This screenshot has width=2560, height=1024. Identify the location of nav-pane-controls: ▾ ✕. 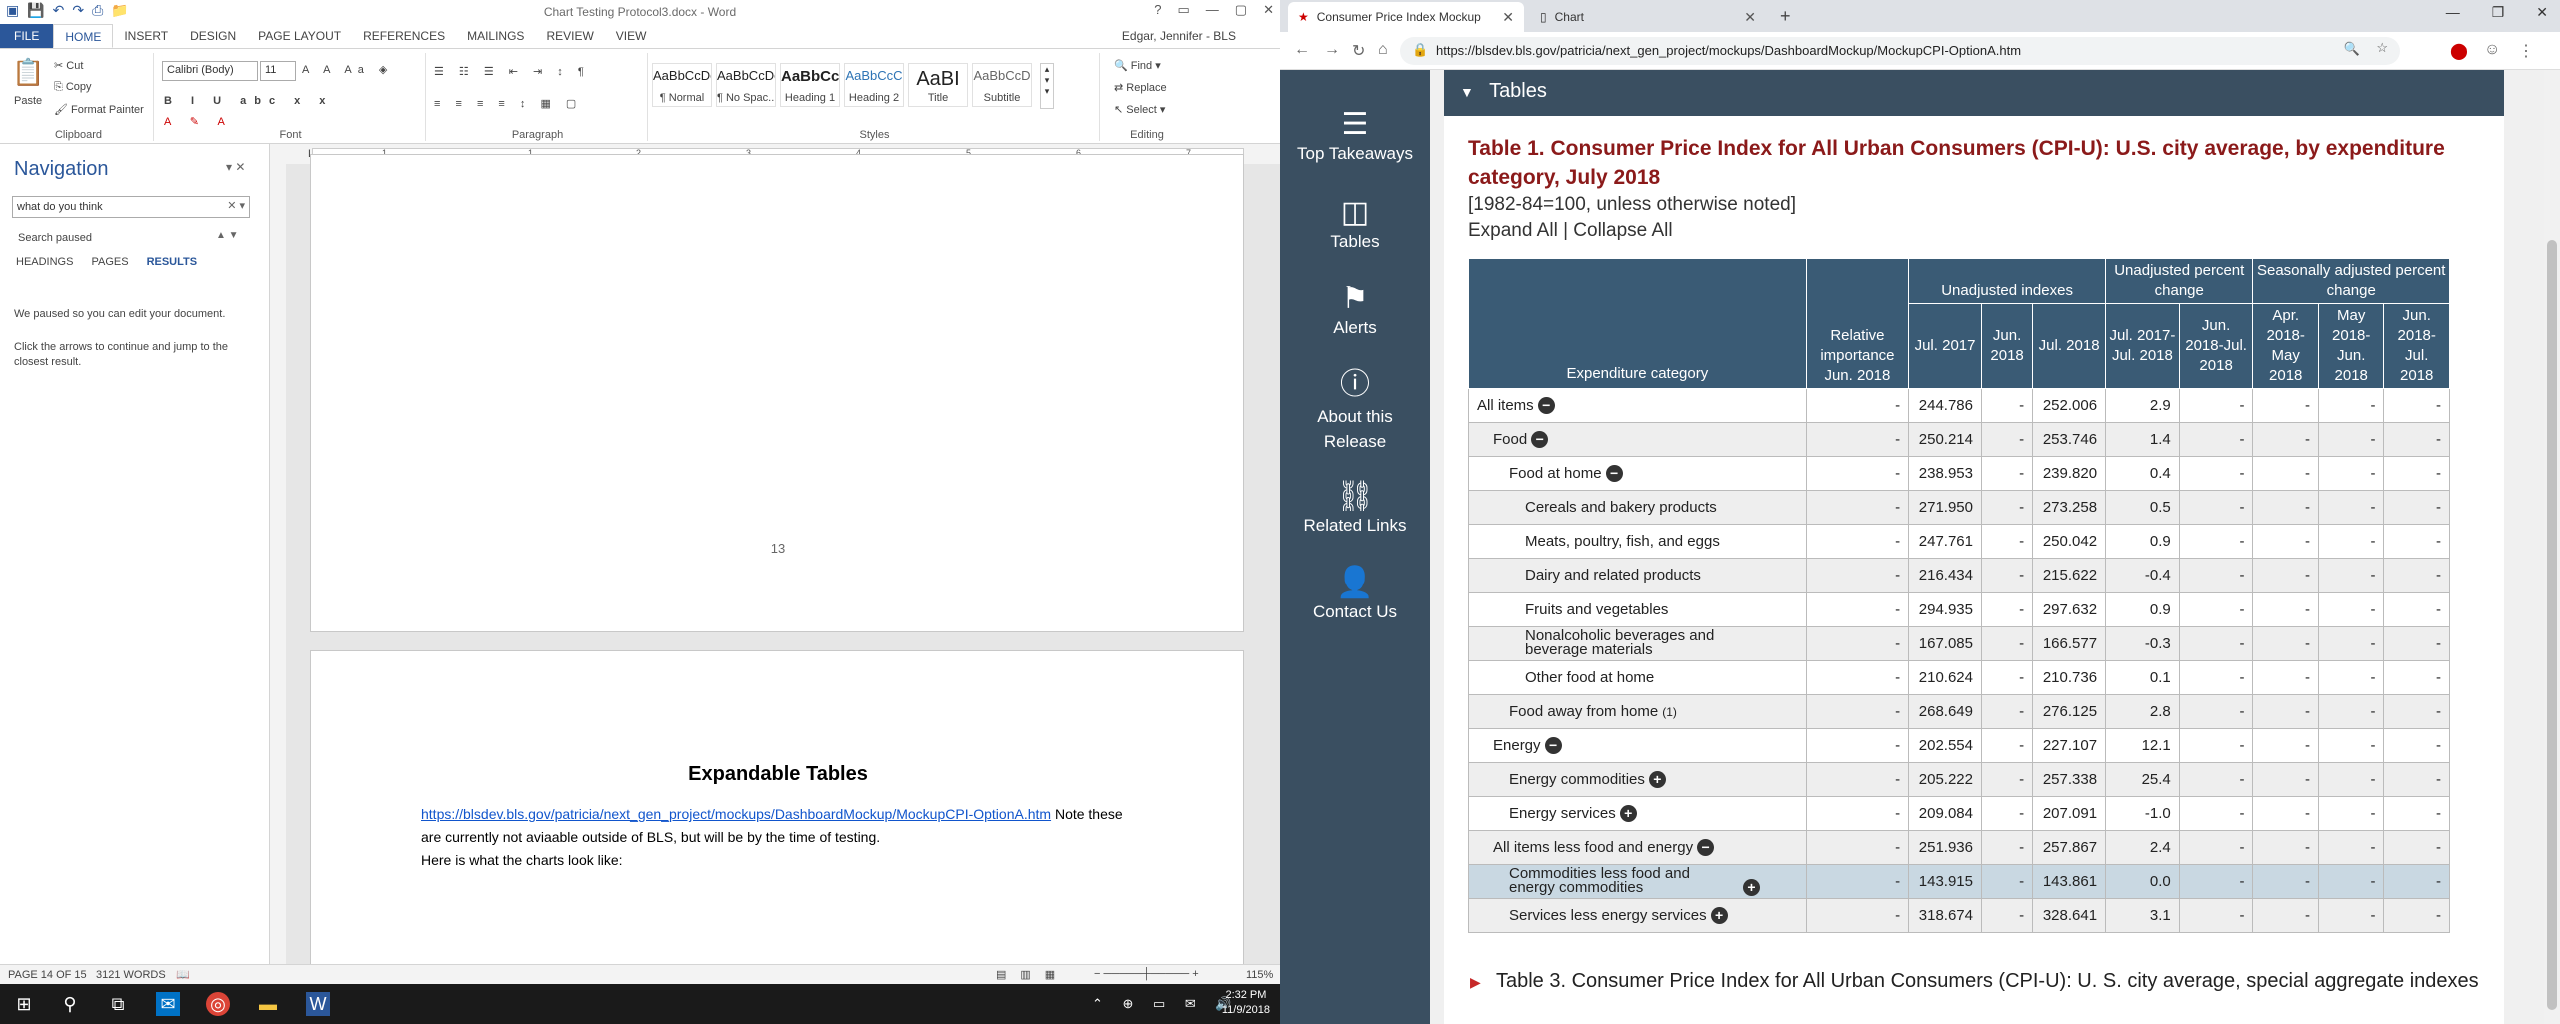
(235, 167).